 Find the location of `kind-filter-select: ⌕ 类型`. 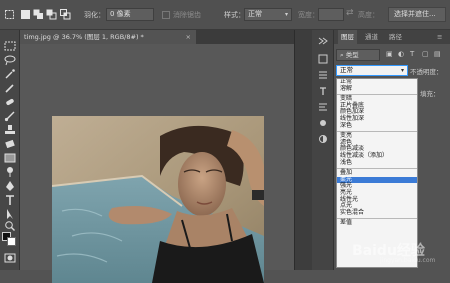

kind-filter-select: ⌕ 类型 is located at coordinates (358, 55).